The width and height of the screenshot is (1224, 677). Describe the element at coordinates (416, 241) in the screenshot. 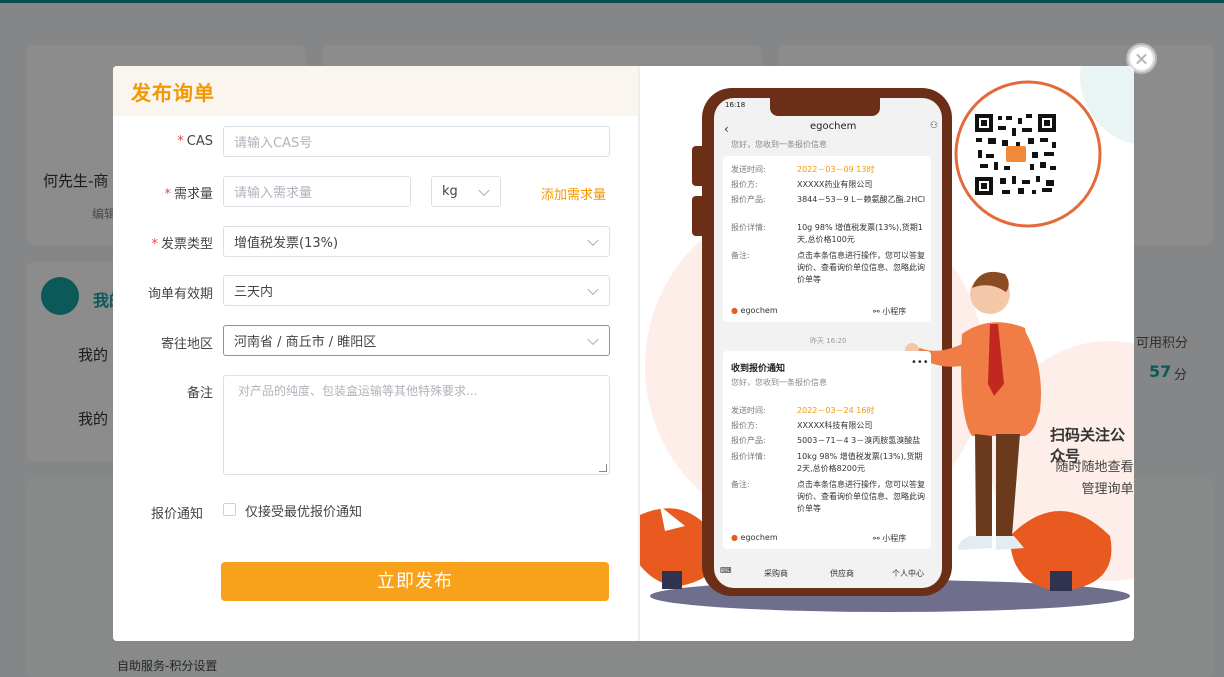

I see `invoice-select: 增值税发票(13%)` at that location.